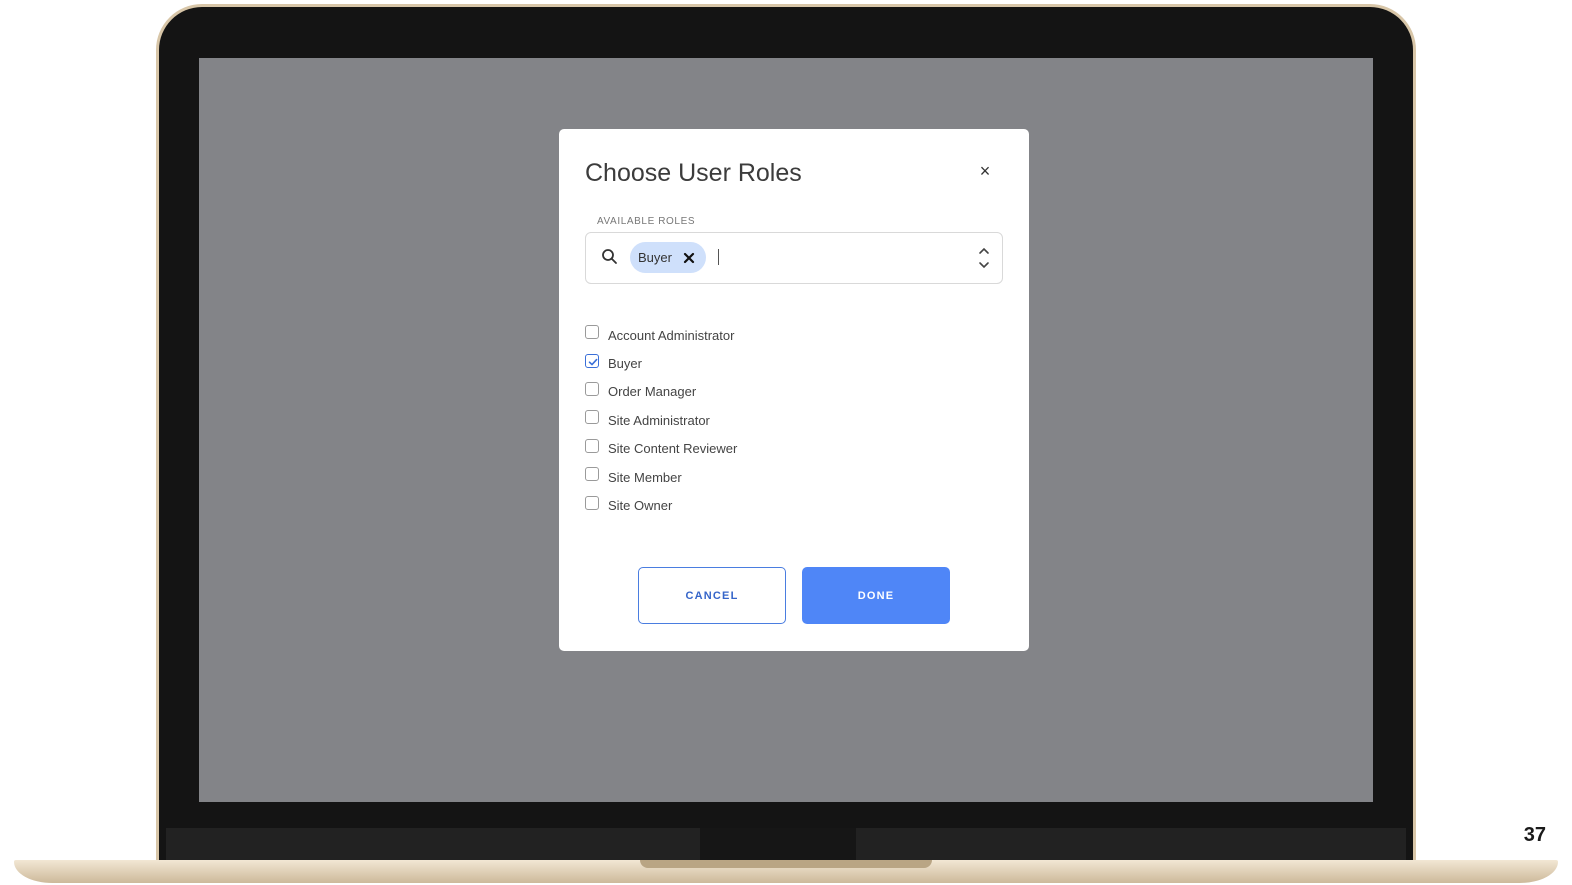 The image size is (1572, 885). Describe the element at coordinates (984, 258) in the screenshot. I see `chevron-up-down-icon` at that location.